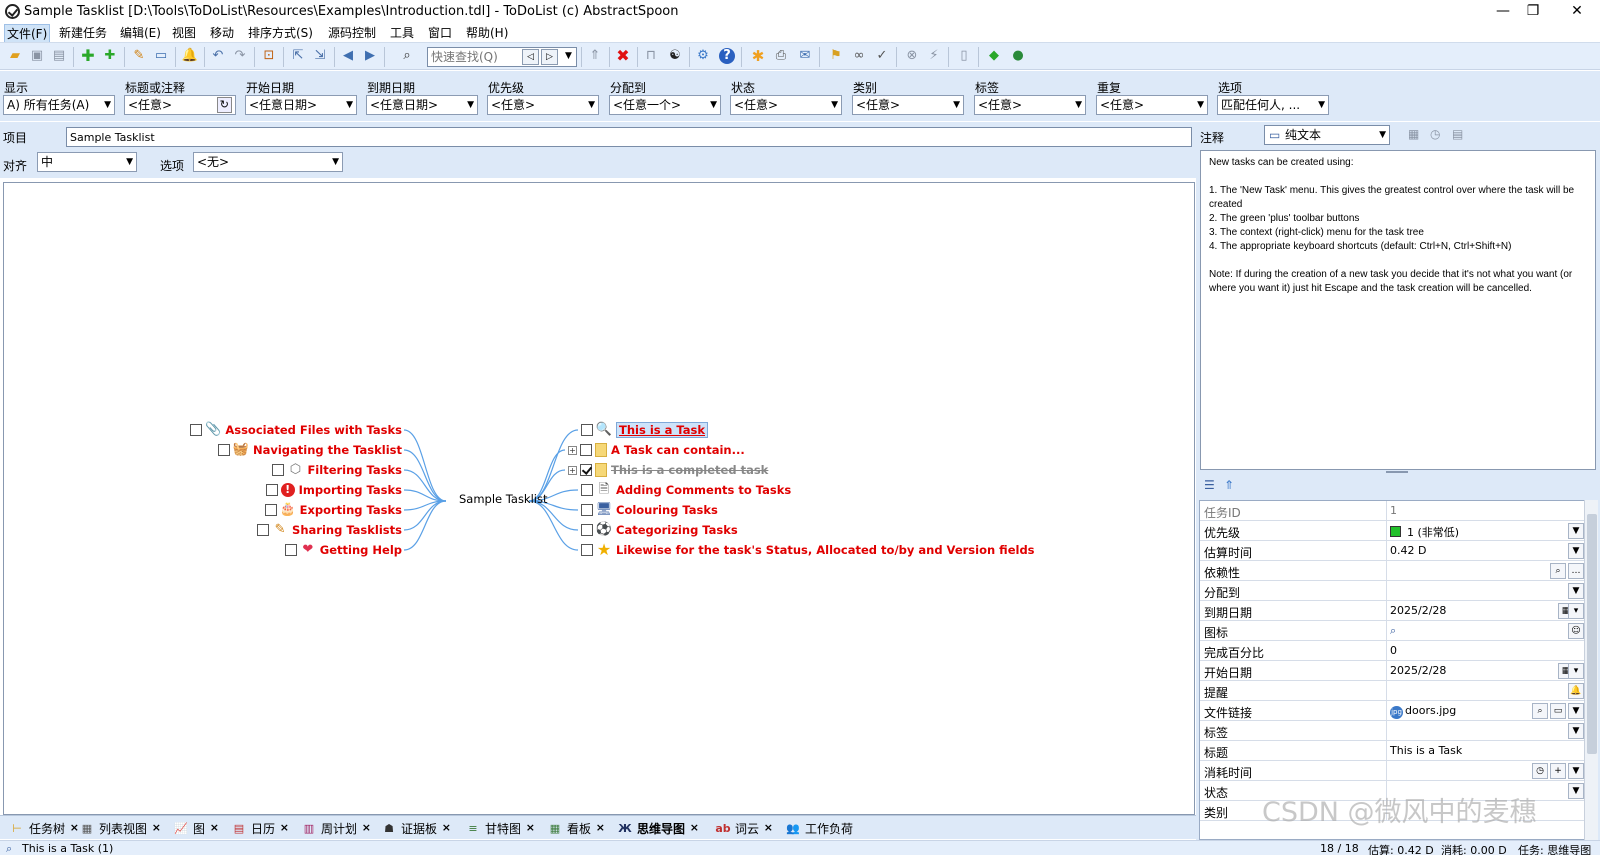 The width and height of the screenshot is (1600, 855). What do you see at coordinates (668, 470) in the screenshot?
I see `mindmap-node: + This is a completed task` at bounding box center [668, 470].